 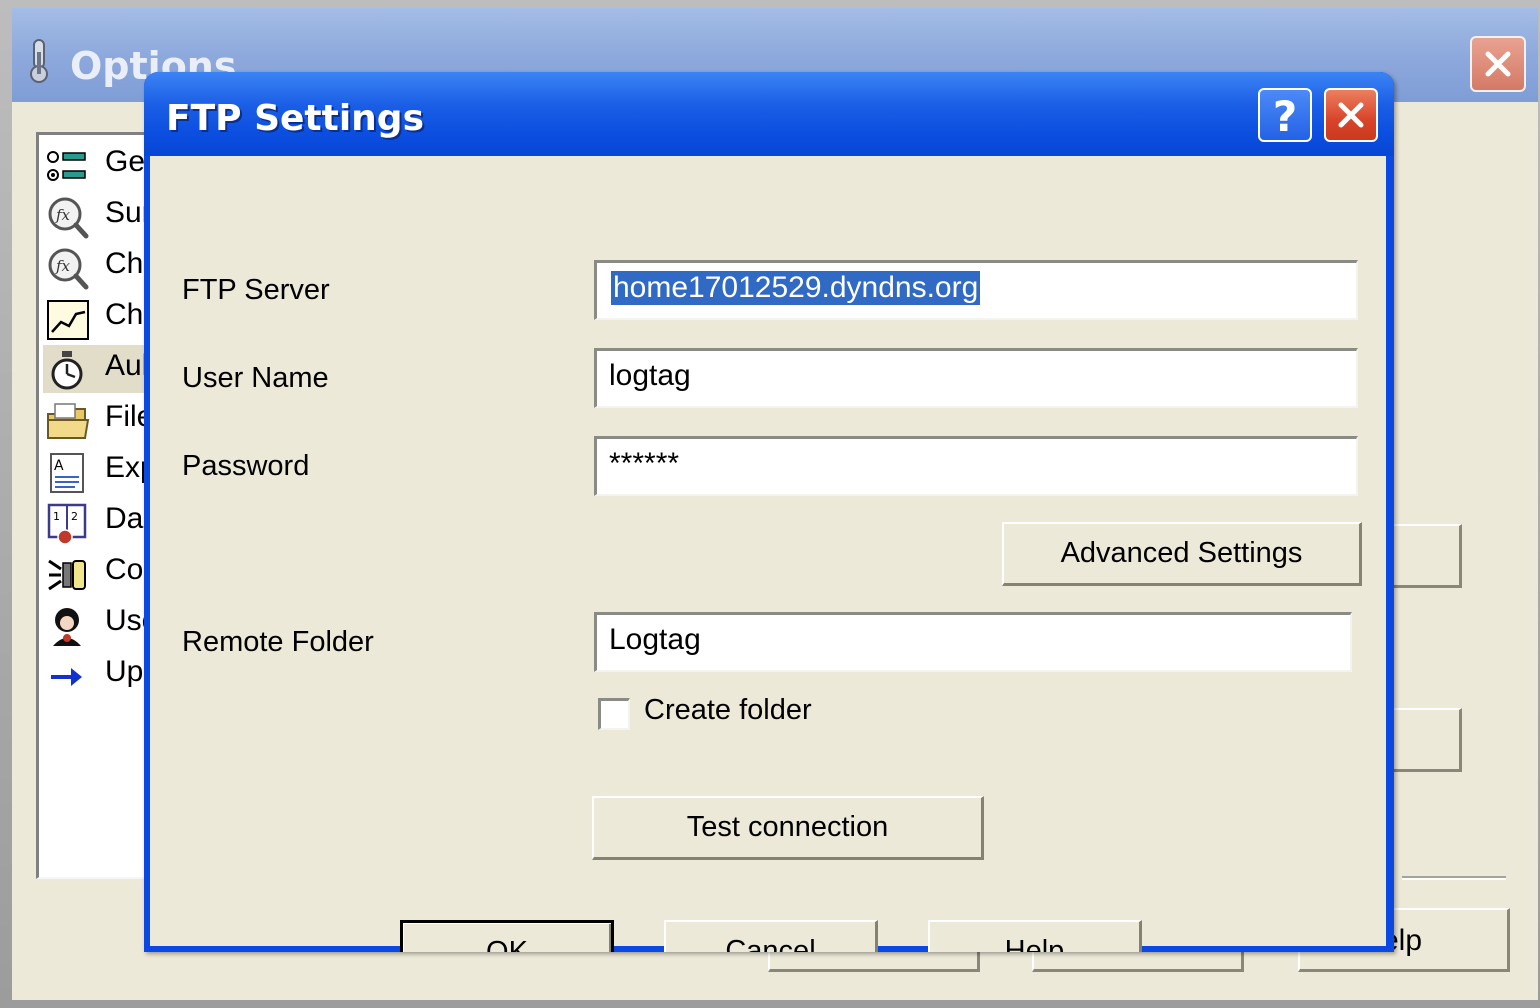 I want to click on help-title-button: ?, so click(x=1285, y=115).